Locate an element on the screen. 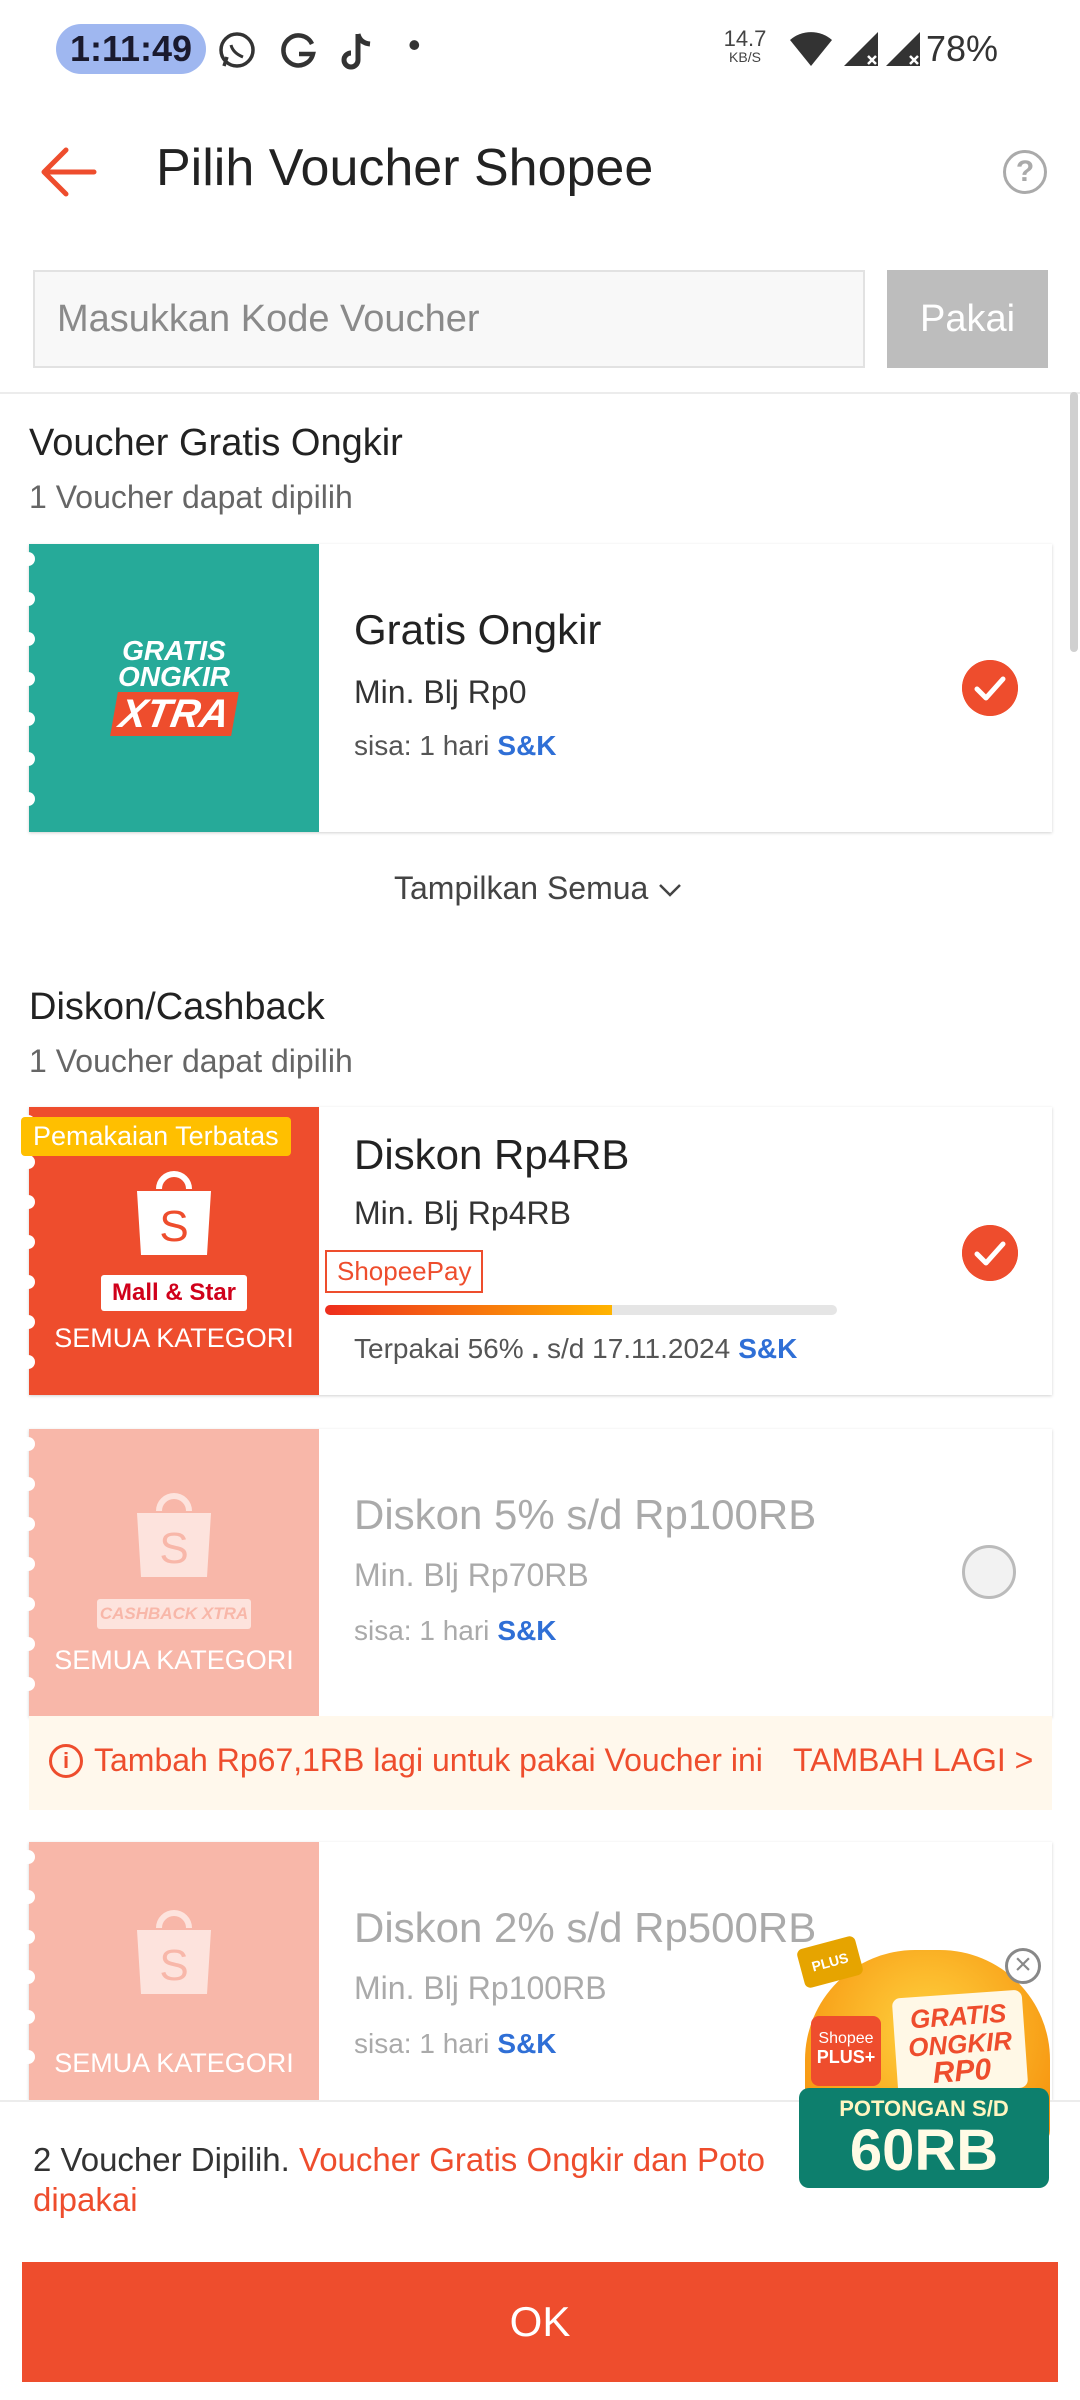  app-header: Pilih Voucher Shopee ? is located at coordinates (540, 170).